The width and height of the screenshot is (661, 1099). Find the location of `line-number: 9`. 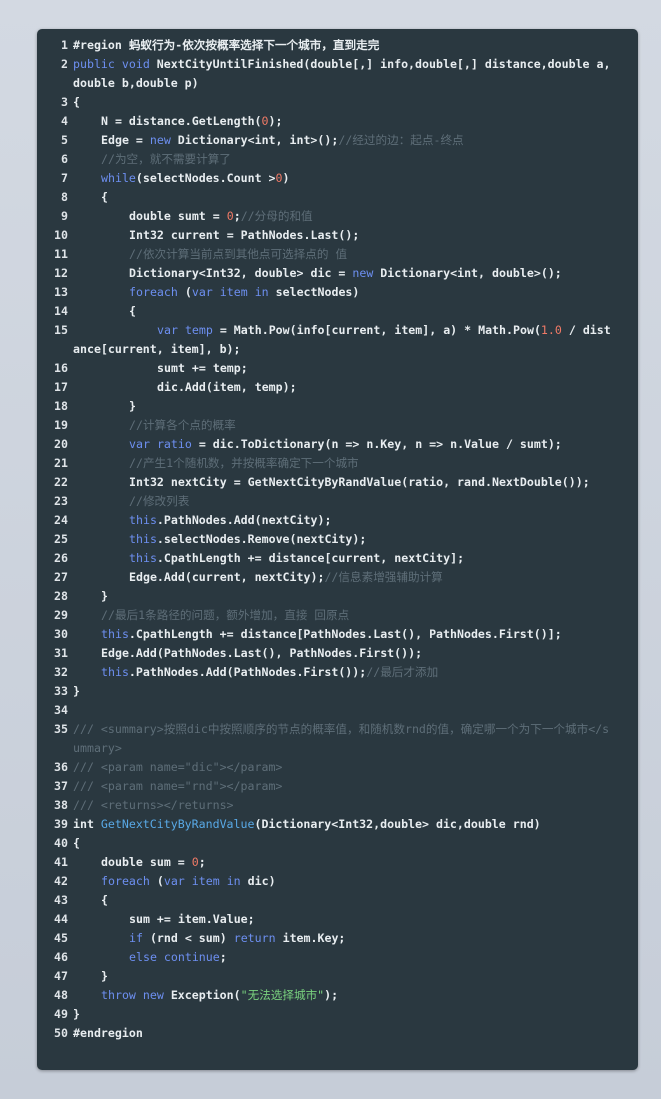

line-number: 9 is located at coordinates (64, 216).